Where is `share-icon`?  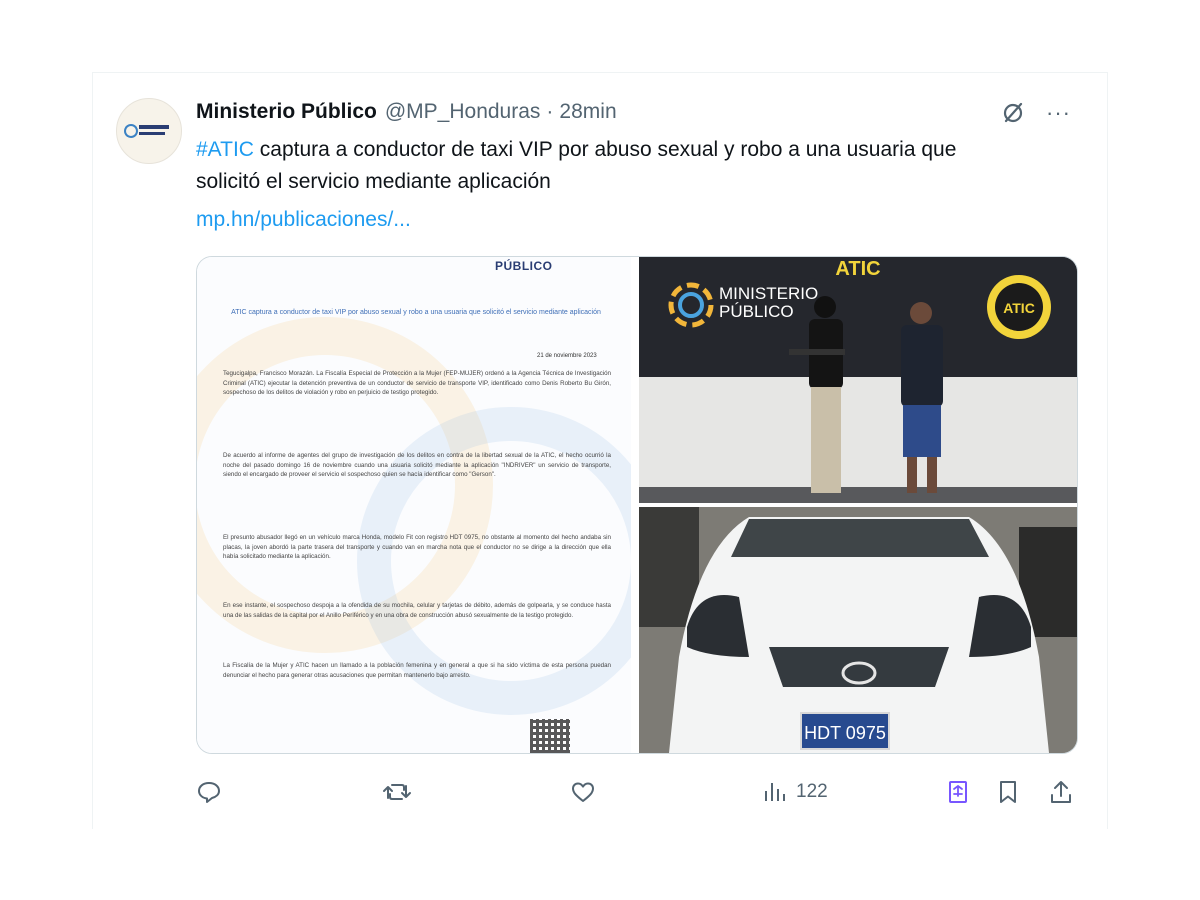
share-icon is located at coordinates (1061, 792).